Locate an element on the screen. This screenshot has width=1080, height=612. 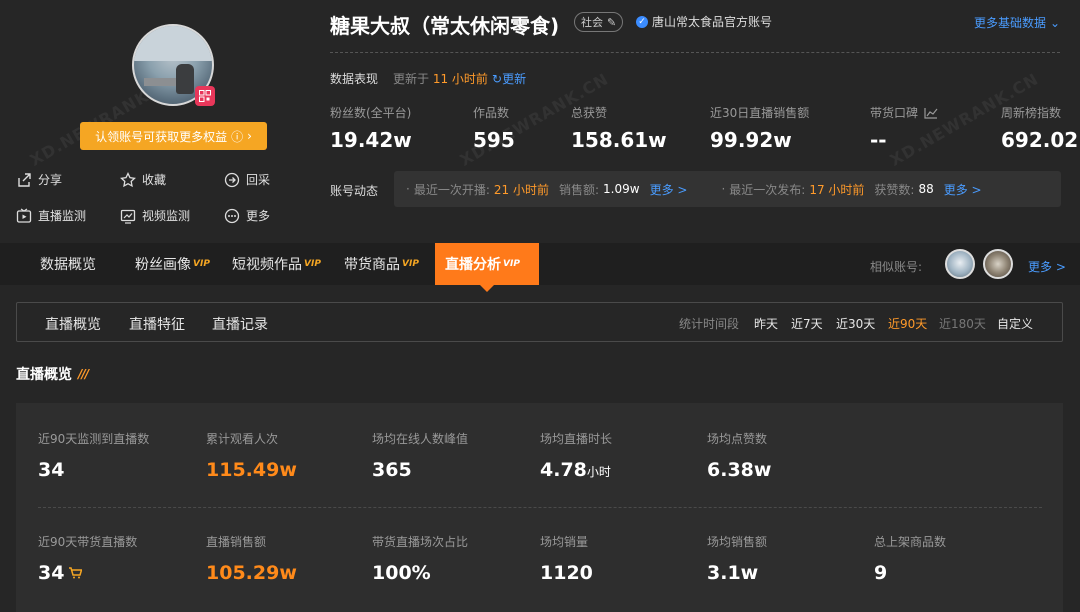
similar-more-link: 更多 > is located at coordinates (1047, 266).